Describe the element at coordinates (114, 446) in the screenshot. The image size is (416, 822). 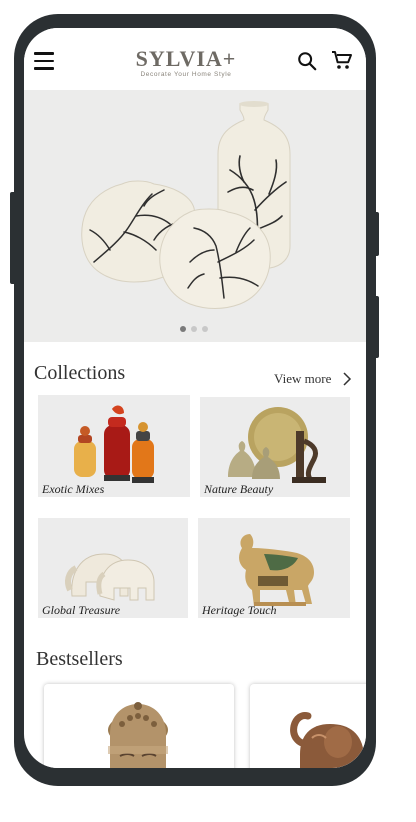
I see `collection-tile-exotic-mixes: Exotic Mixes` at that location.